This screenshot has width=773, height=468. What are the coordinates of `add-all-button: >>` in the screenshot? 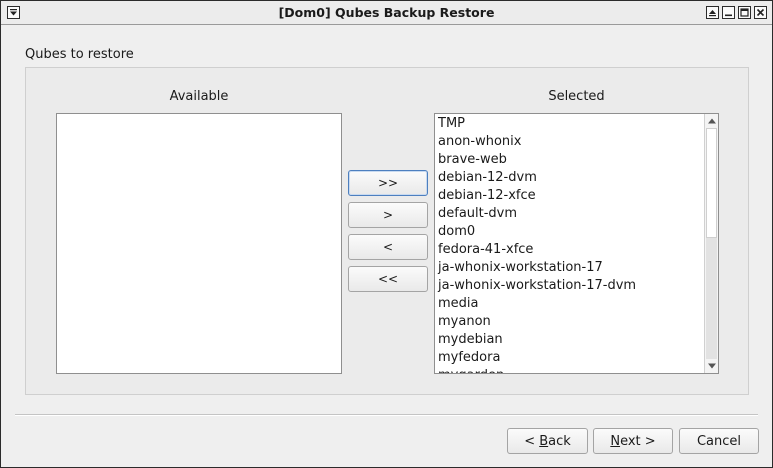 It's located at (388, 183).